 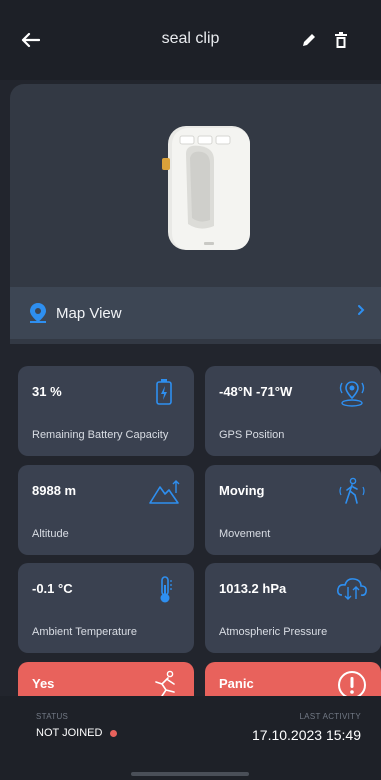 I want to click on altitude-label: Altitude, so click(x=50, y=534).